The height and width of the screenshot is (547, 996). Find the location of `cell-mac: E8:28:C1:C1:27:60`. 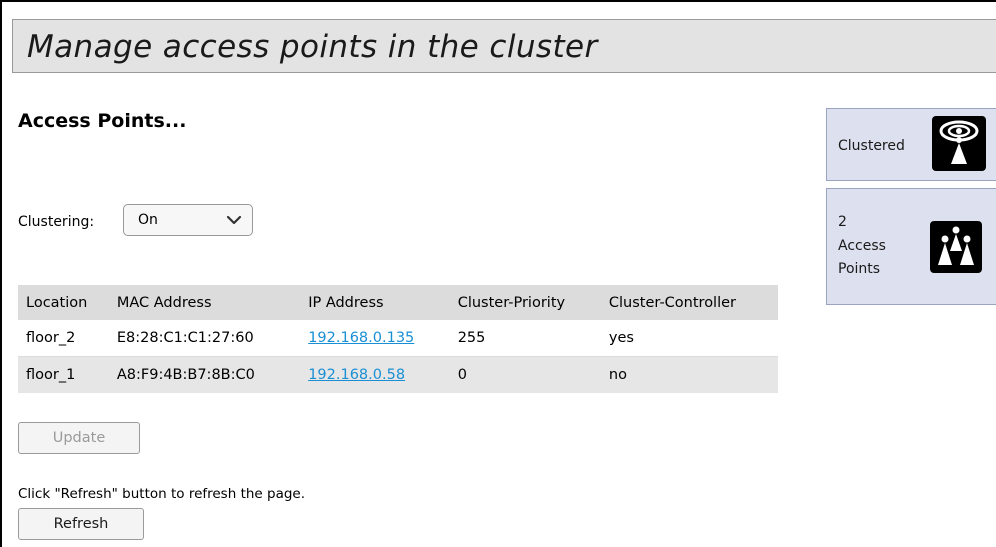

cell-mac: E8:28:C1:C1:27:60 is located at coordinates (204, 338).